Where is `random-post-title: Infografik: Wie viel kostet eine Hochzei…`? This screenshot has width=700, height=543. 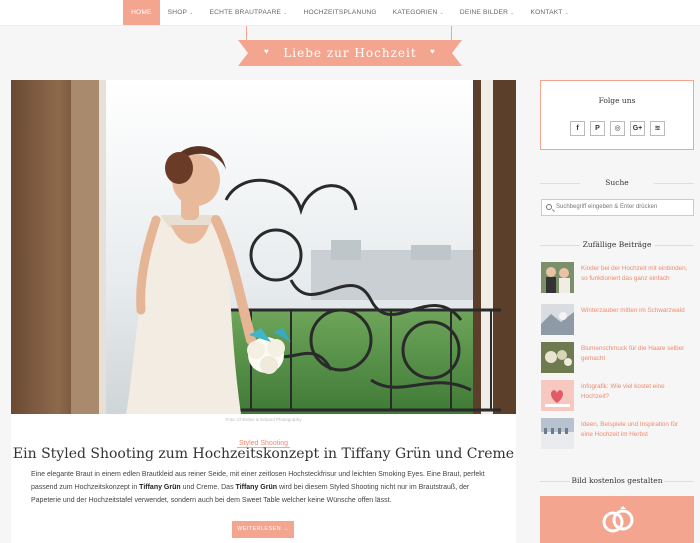 random-post-title: Infografik: Wie viel kostet eine Hochzei… is located at coordinates (636, 391).